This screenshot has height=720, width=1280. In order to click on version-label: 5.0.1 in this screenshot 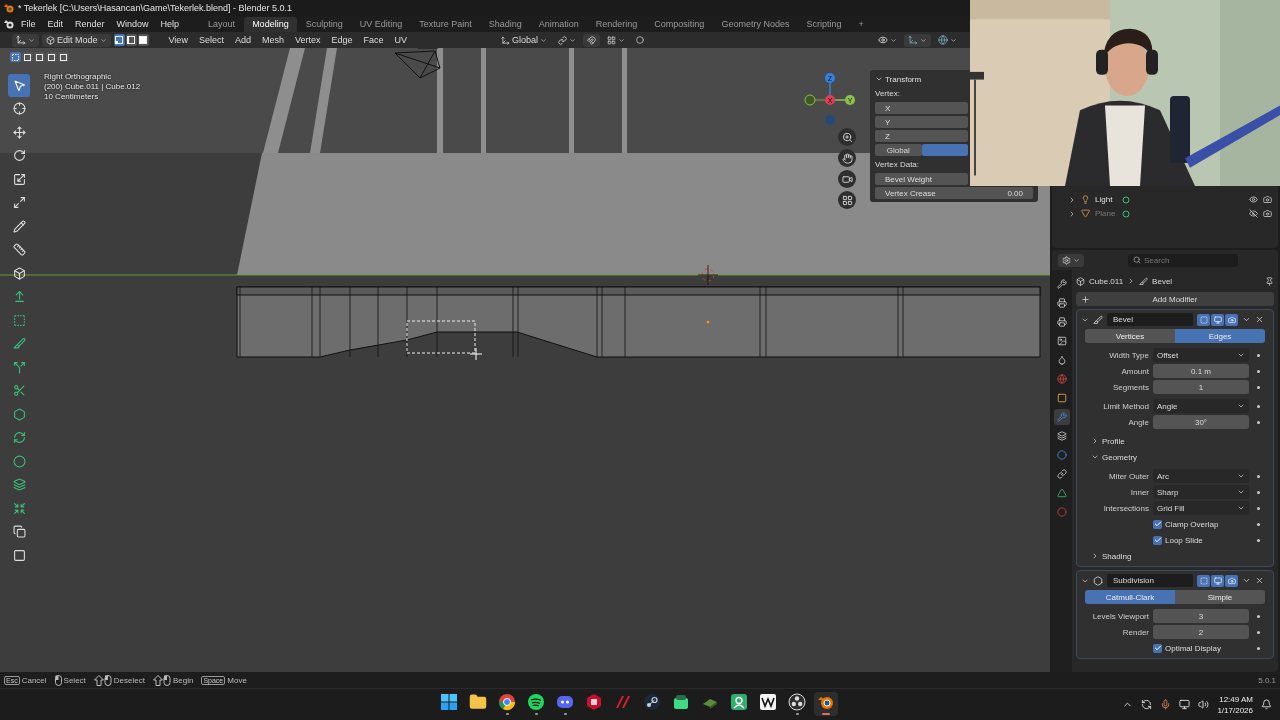, I will do `click(1267, 680)`.